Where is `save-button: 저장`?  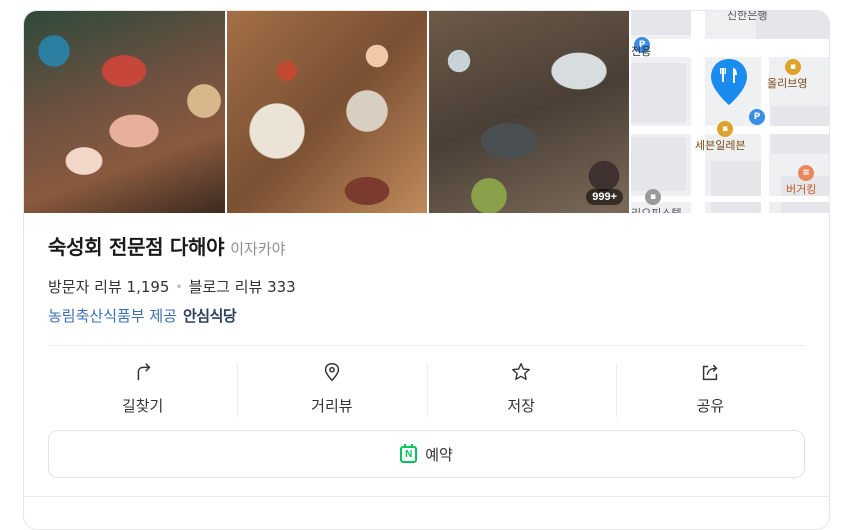
save-button: 저장 is located at coordinates (521, 388).